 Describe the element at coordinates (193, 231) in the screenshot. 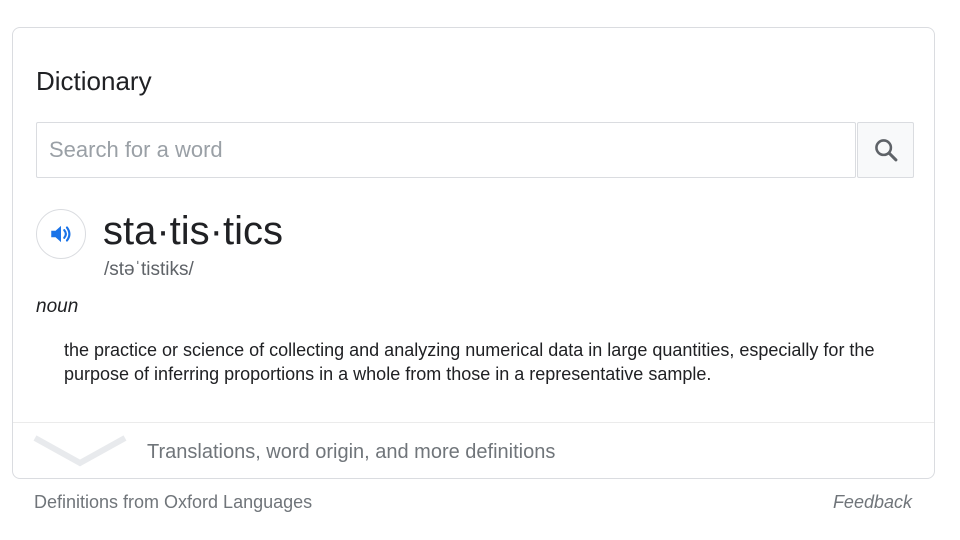

I see `headword: sta·tis·tics` at that location.